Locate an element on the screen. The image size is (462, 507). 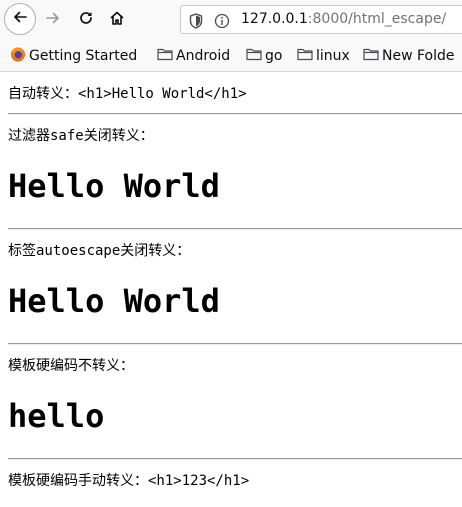
hardcoded-no-escape-label: 模板硬编码不转义： is located at coordinates (71, 366).